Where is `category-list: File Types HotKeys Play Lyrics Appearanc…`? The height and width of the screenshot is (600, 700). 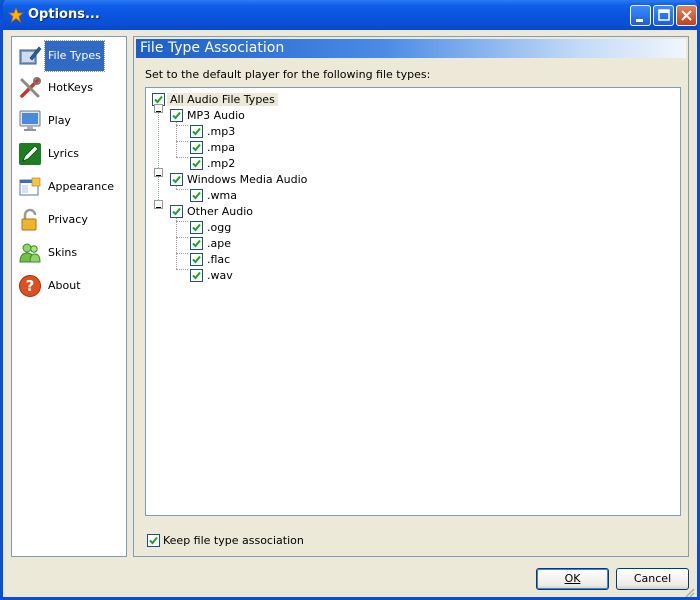
category-list: File Types HotKeys Play Lyrics Appearanc… is located at coordinates (69, 296).